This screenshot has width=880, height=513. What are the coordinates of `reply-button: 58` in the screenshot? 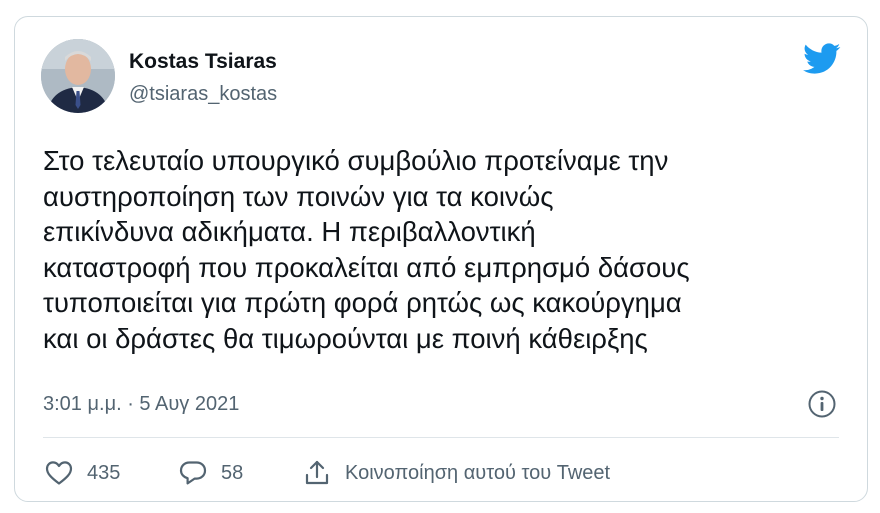 It's located at (211, 473).